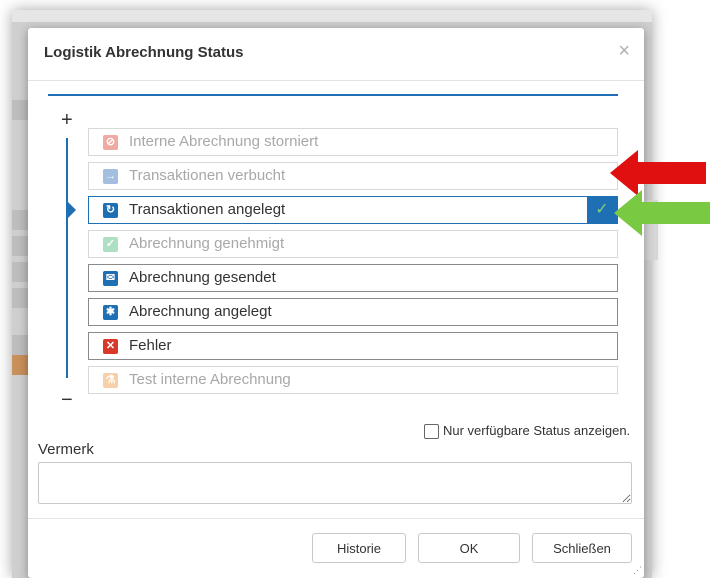 The height and width of the screenshot is (578, 716). What do you see at coordinates (67, 400) in the screenshot?
I see `collapse-all-button: −` at bounding box center [67, 400].